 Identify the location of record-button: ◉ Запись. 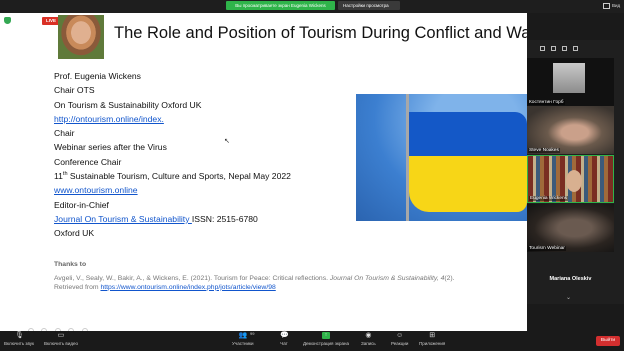
(368, 339).